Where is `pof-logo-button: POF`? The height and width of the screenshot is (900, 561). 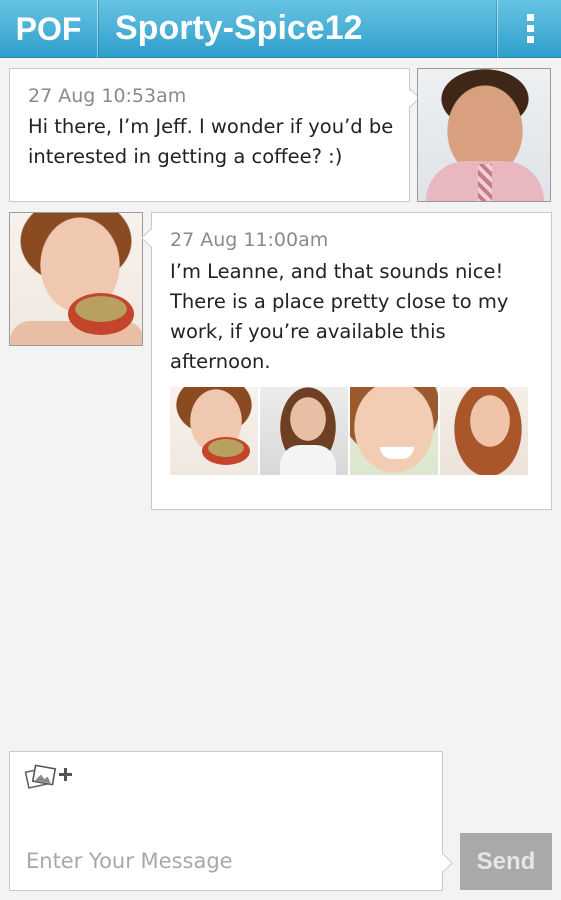 pof-logo-button: POF is located at coordinates (49, 29).